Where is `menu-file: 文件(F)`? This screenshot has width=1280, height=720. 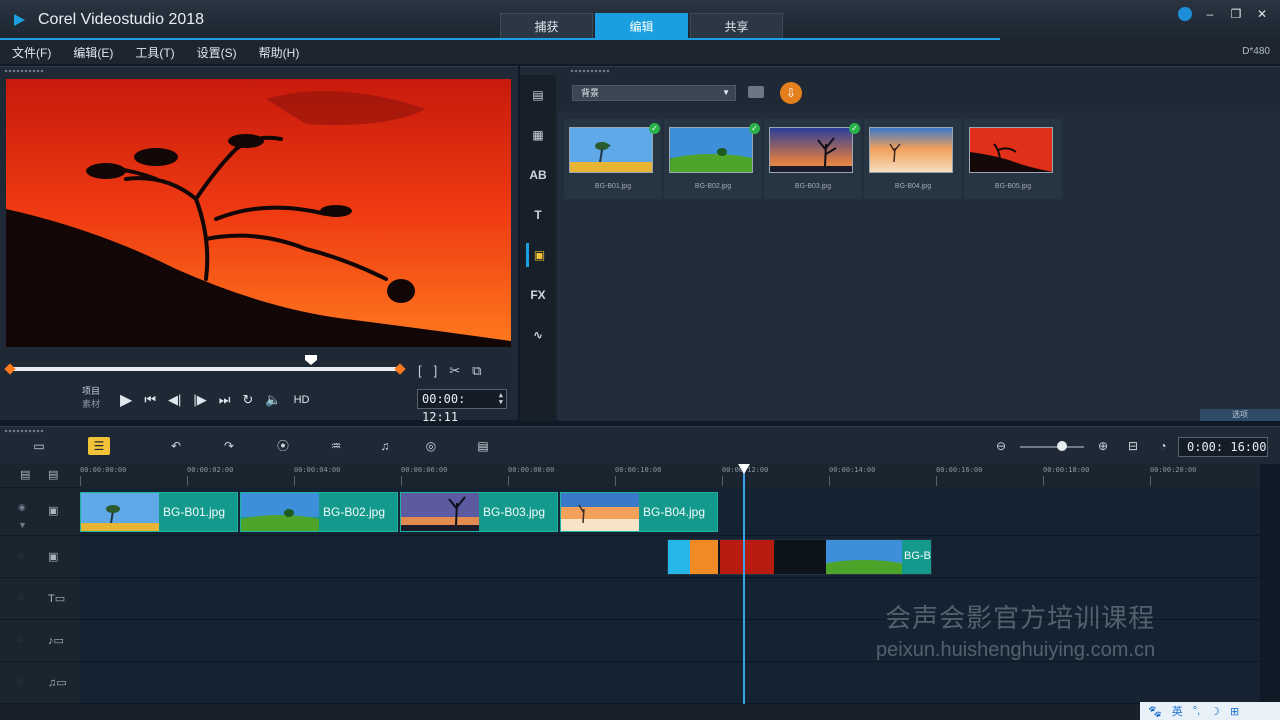 menu-file: 文件(F) is located at coordinates (31, 52).